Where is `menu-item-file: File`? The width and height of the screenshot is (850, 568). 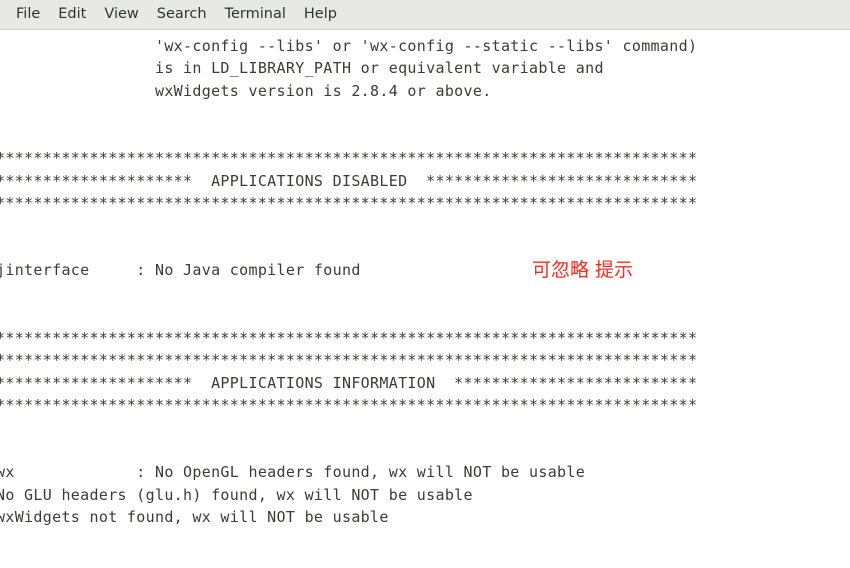 menu-item-file: File is located at coordinates (28, 15).